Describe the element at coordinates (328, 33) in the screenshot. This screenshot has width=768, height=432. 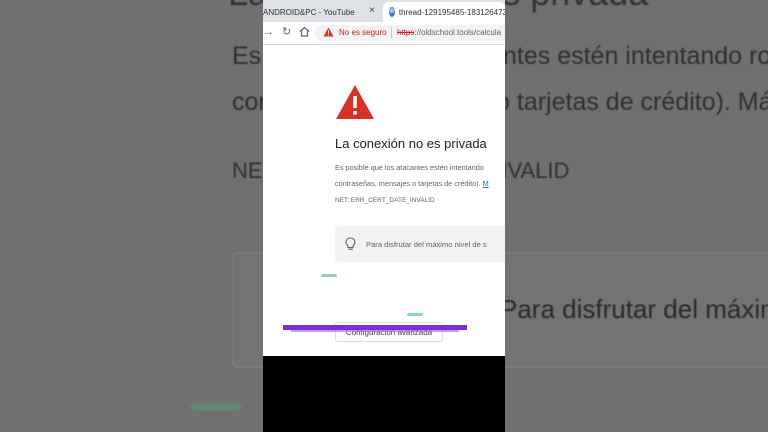
I see `warning-icon` at that location.